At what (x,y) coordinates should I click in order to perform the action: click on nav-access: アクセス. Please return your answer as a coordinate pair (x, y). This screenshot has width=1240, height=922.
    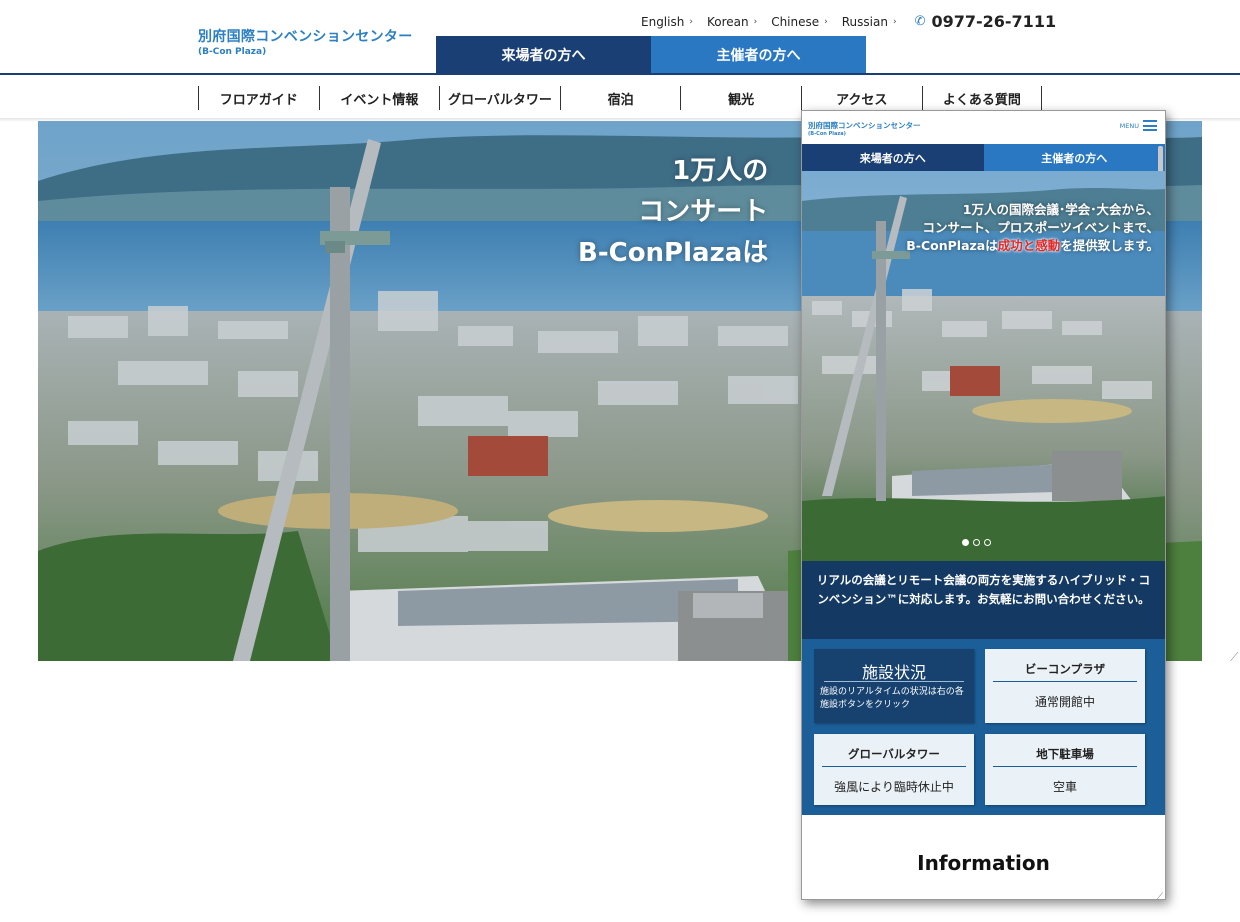
    Looking at the image, I should click on (861, 98).